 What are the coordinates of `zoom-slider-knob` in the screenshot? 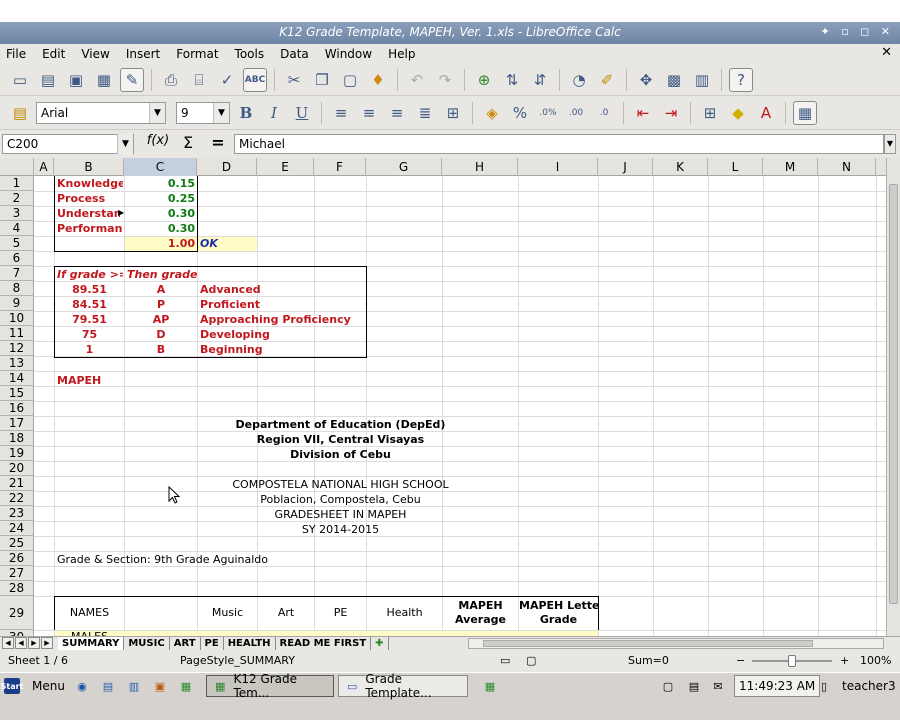 It's located at (792, 661).